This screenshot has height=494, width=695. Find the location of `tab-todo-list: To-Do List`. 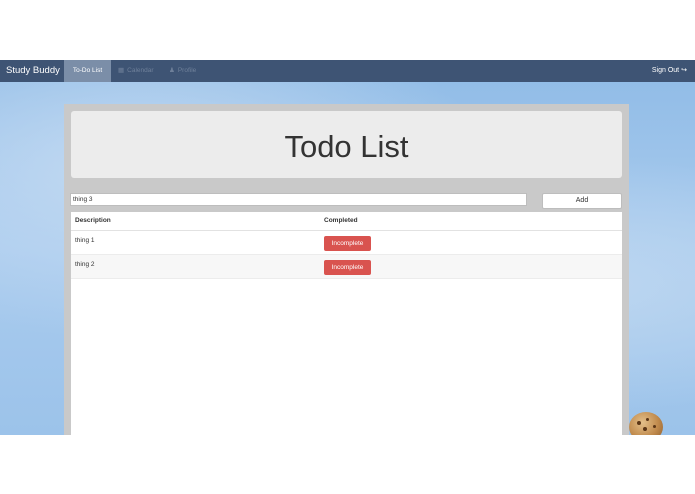

tab-todo-list: To-Do List is located at coordinates (87, 71).